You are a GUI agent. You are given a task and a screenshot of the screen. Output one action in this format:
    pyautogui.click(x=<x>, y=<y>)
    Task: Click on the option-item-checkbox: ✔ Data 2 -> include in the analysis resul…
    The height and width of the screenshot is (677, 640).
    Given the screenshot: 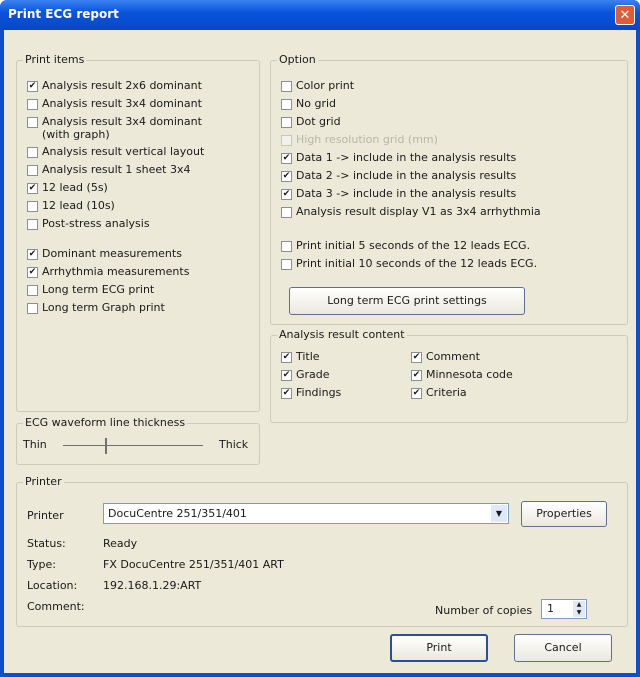 What is the action you would take?
    pyautogui.click(x=398, y=175)
    